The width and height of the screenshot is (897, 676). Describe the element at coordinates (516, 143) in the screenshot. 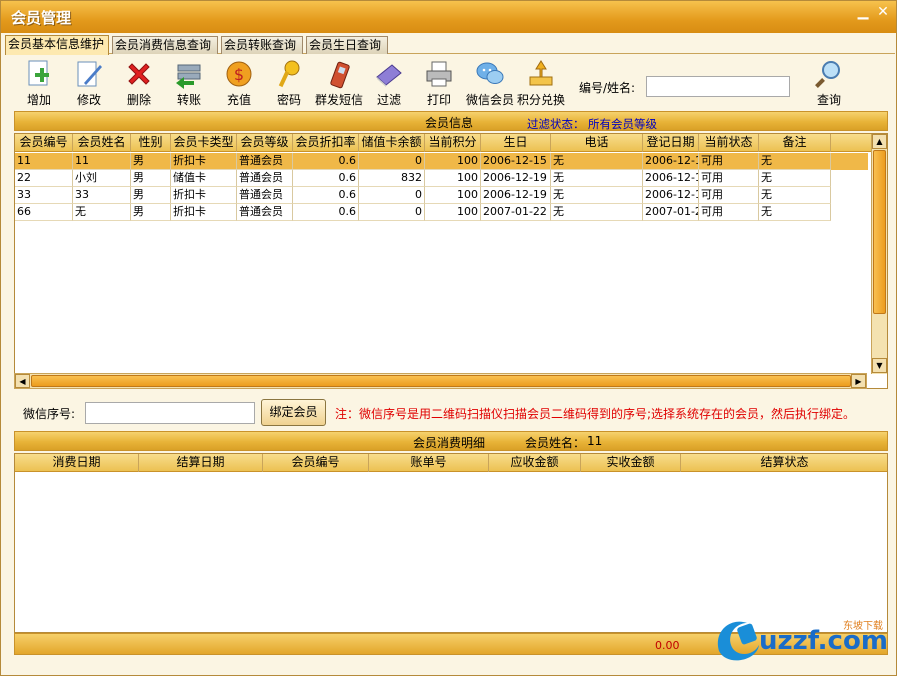

I see `member-col-header: 生日` at that location.